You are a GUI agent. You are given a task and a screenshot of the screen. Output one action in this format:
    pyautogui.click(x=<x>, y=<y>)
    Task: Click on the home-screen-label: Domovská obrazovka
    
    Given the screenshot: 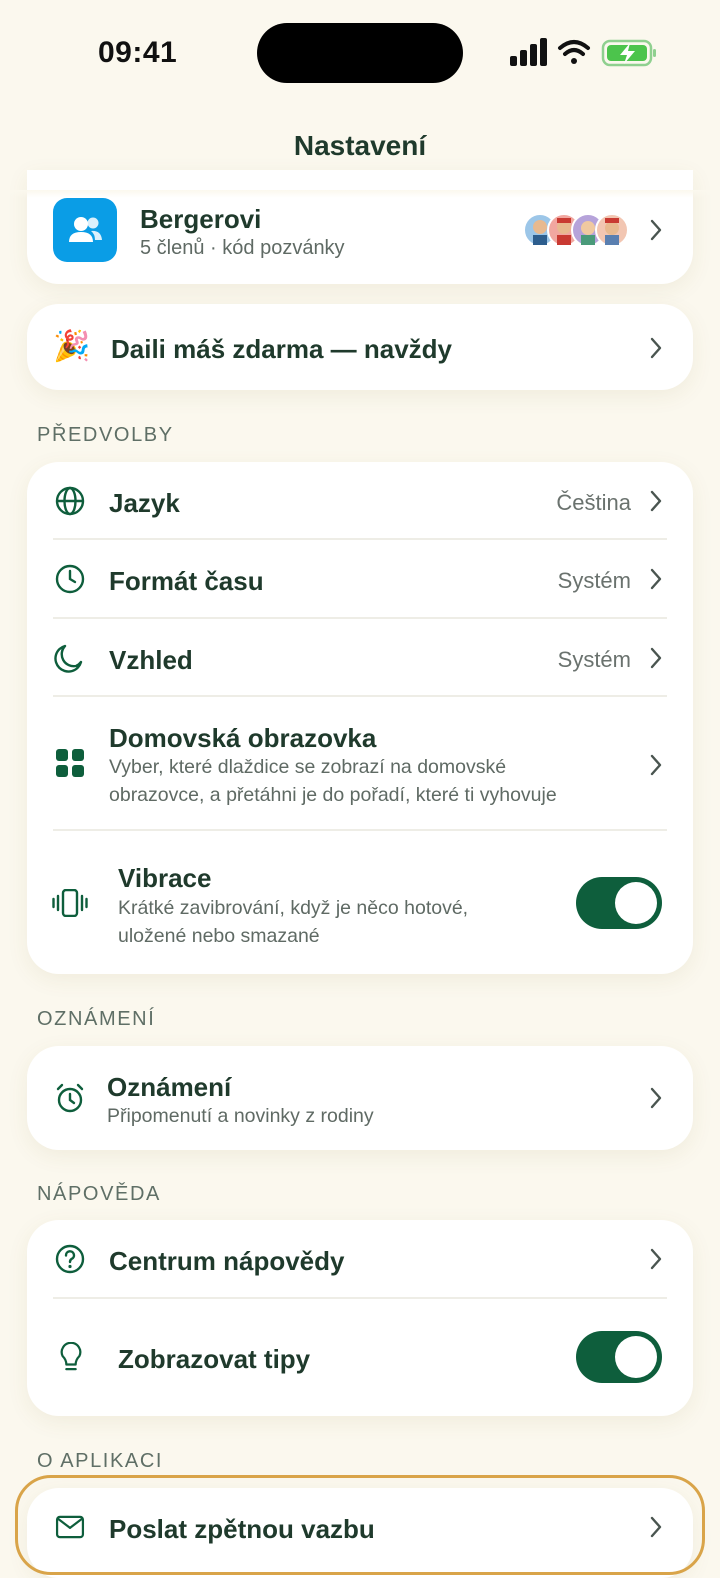 What is the action you would take?
    pyautogui.click(x=243, y=738)
    